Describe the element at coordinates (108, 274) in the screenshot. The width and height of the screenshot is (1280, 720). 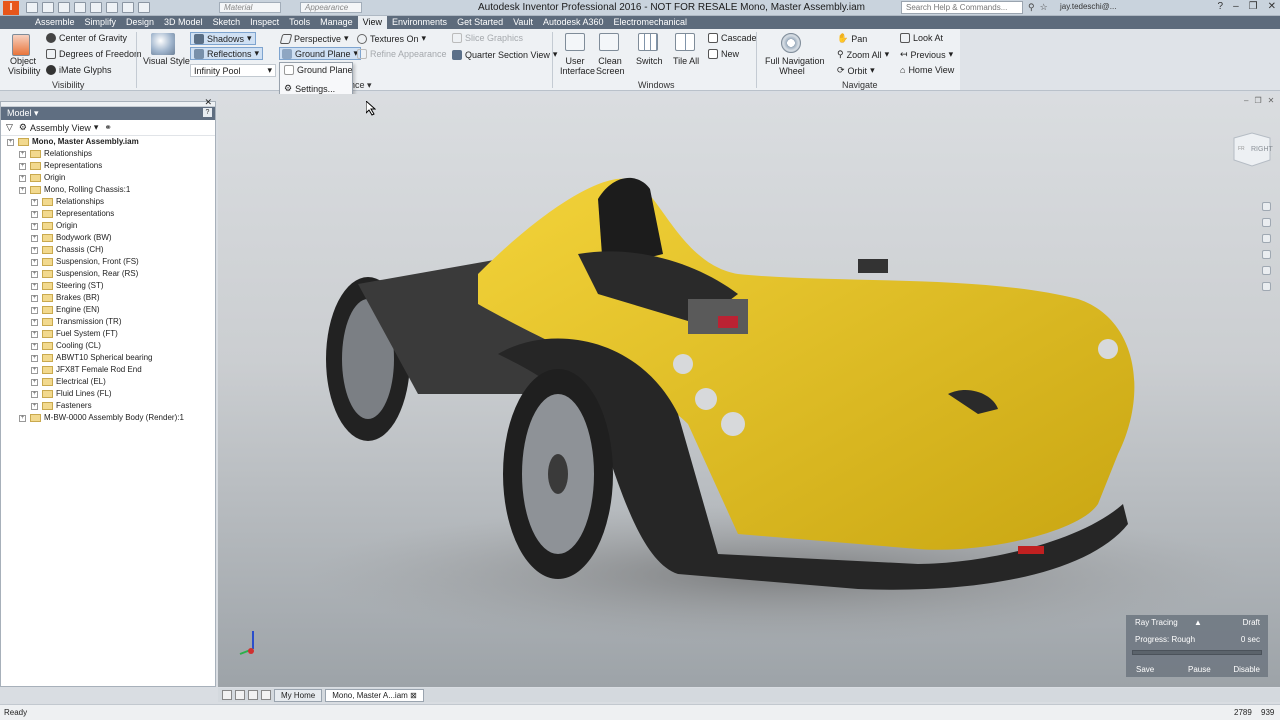
I see `tree-node: + Suspension, Rear (RS)` at that location.